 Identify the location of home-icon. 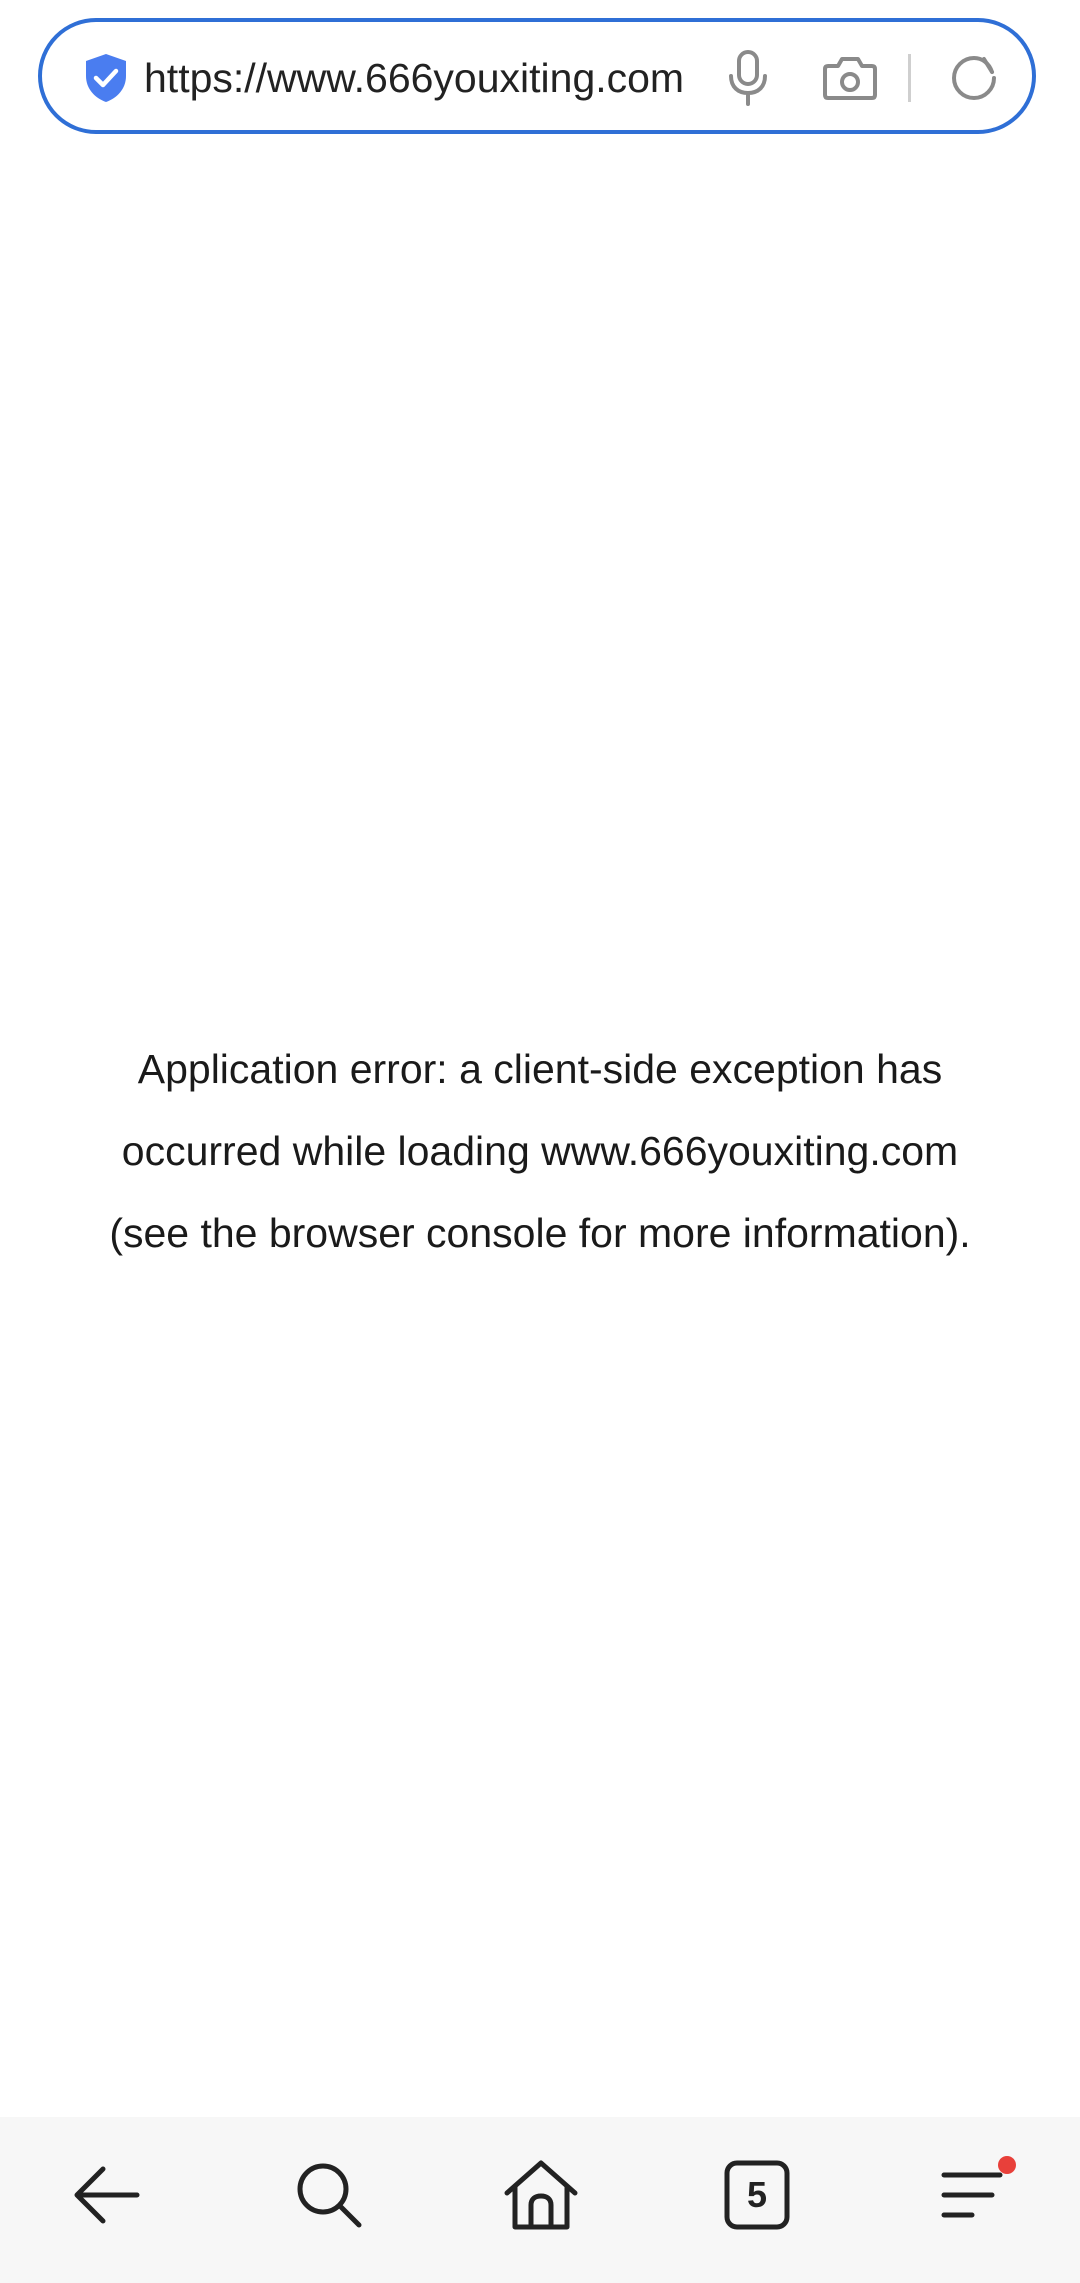
(541, 2195).